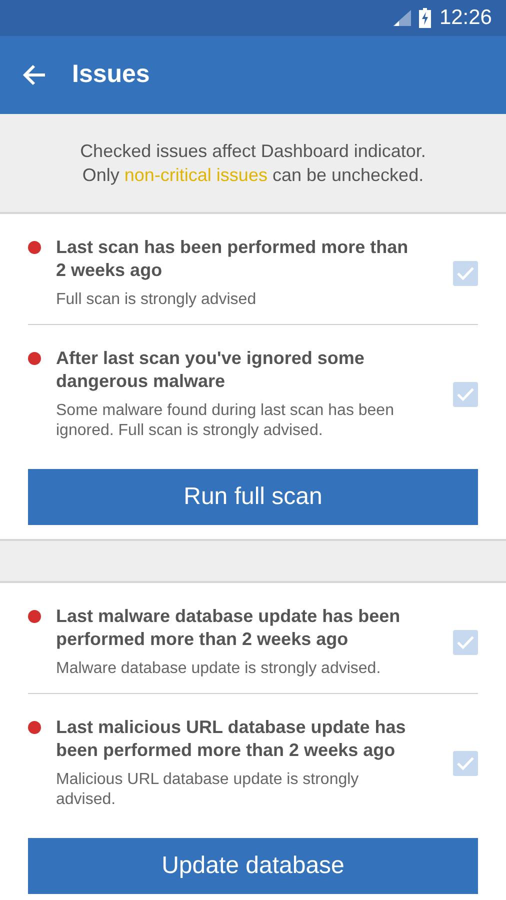 This screenshot has height=900, width=506. What do you see at coordinates (465, 18) in the screenshot?
I see `status-time: 12:26` at bounding box center [465, 18].